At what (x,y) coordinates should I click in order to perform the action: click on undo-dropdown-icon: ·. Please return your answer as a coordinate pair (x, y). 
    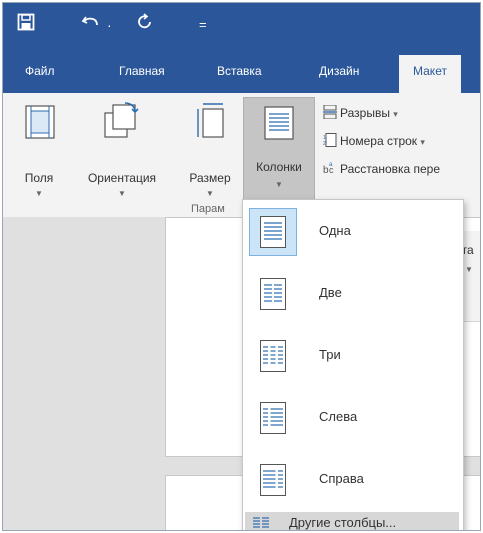
    Looking at the image, I should click on (109, 25).